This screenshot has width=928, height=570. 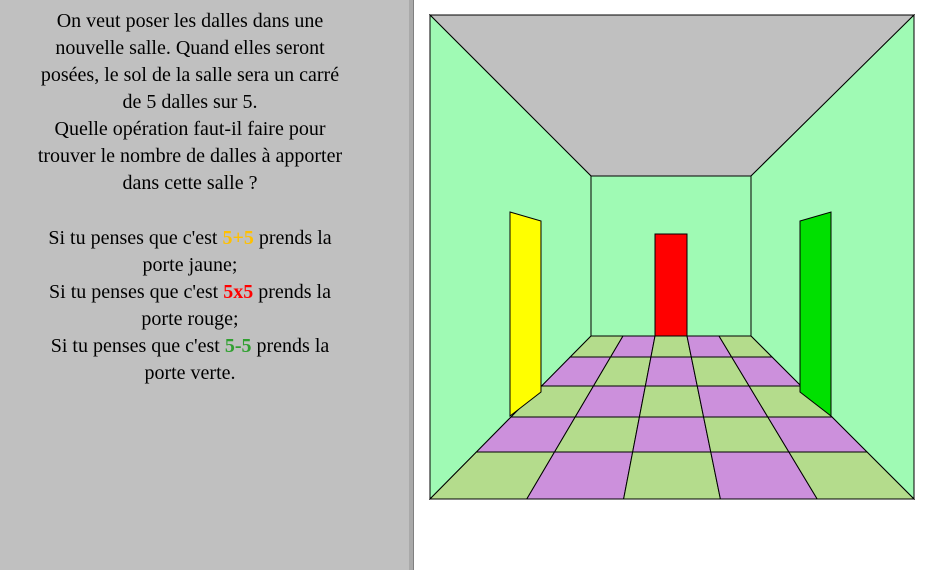 I want to click on panel-divider, so click(x=411, y=285).